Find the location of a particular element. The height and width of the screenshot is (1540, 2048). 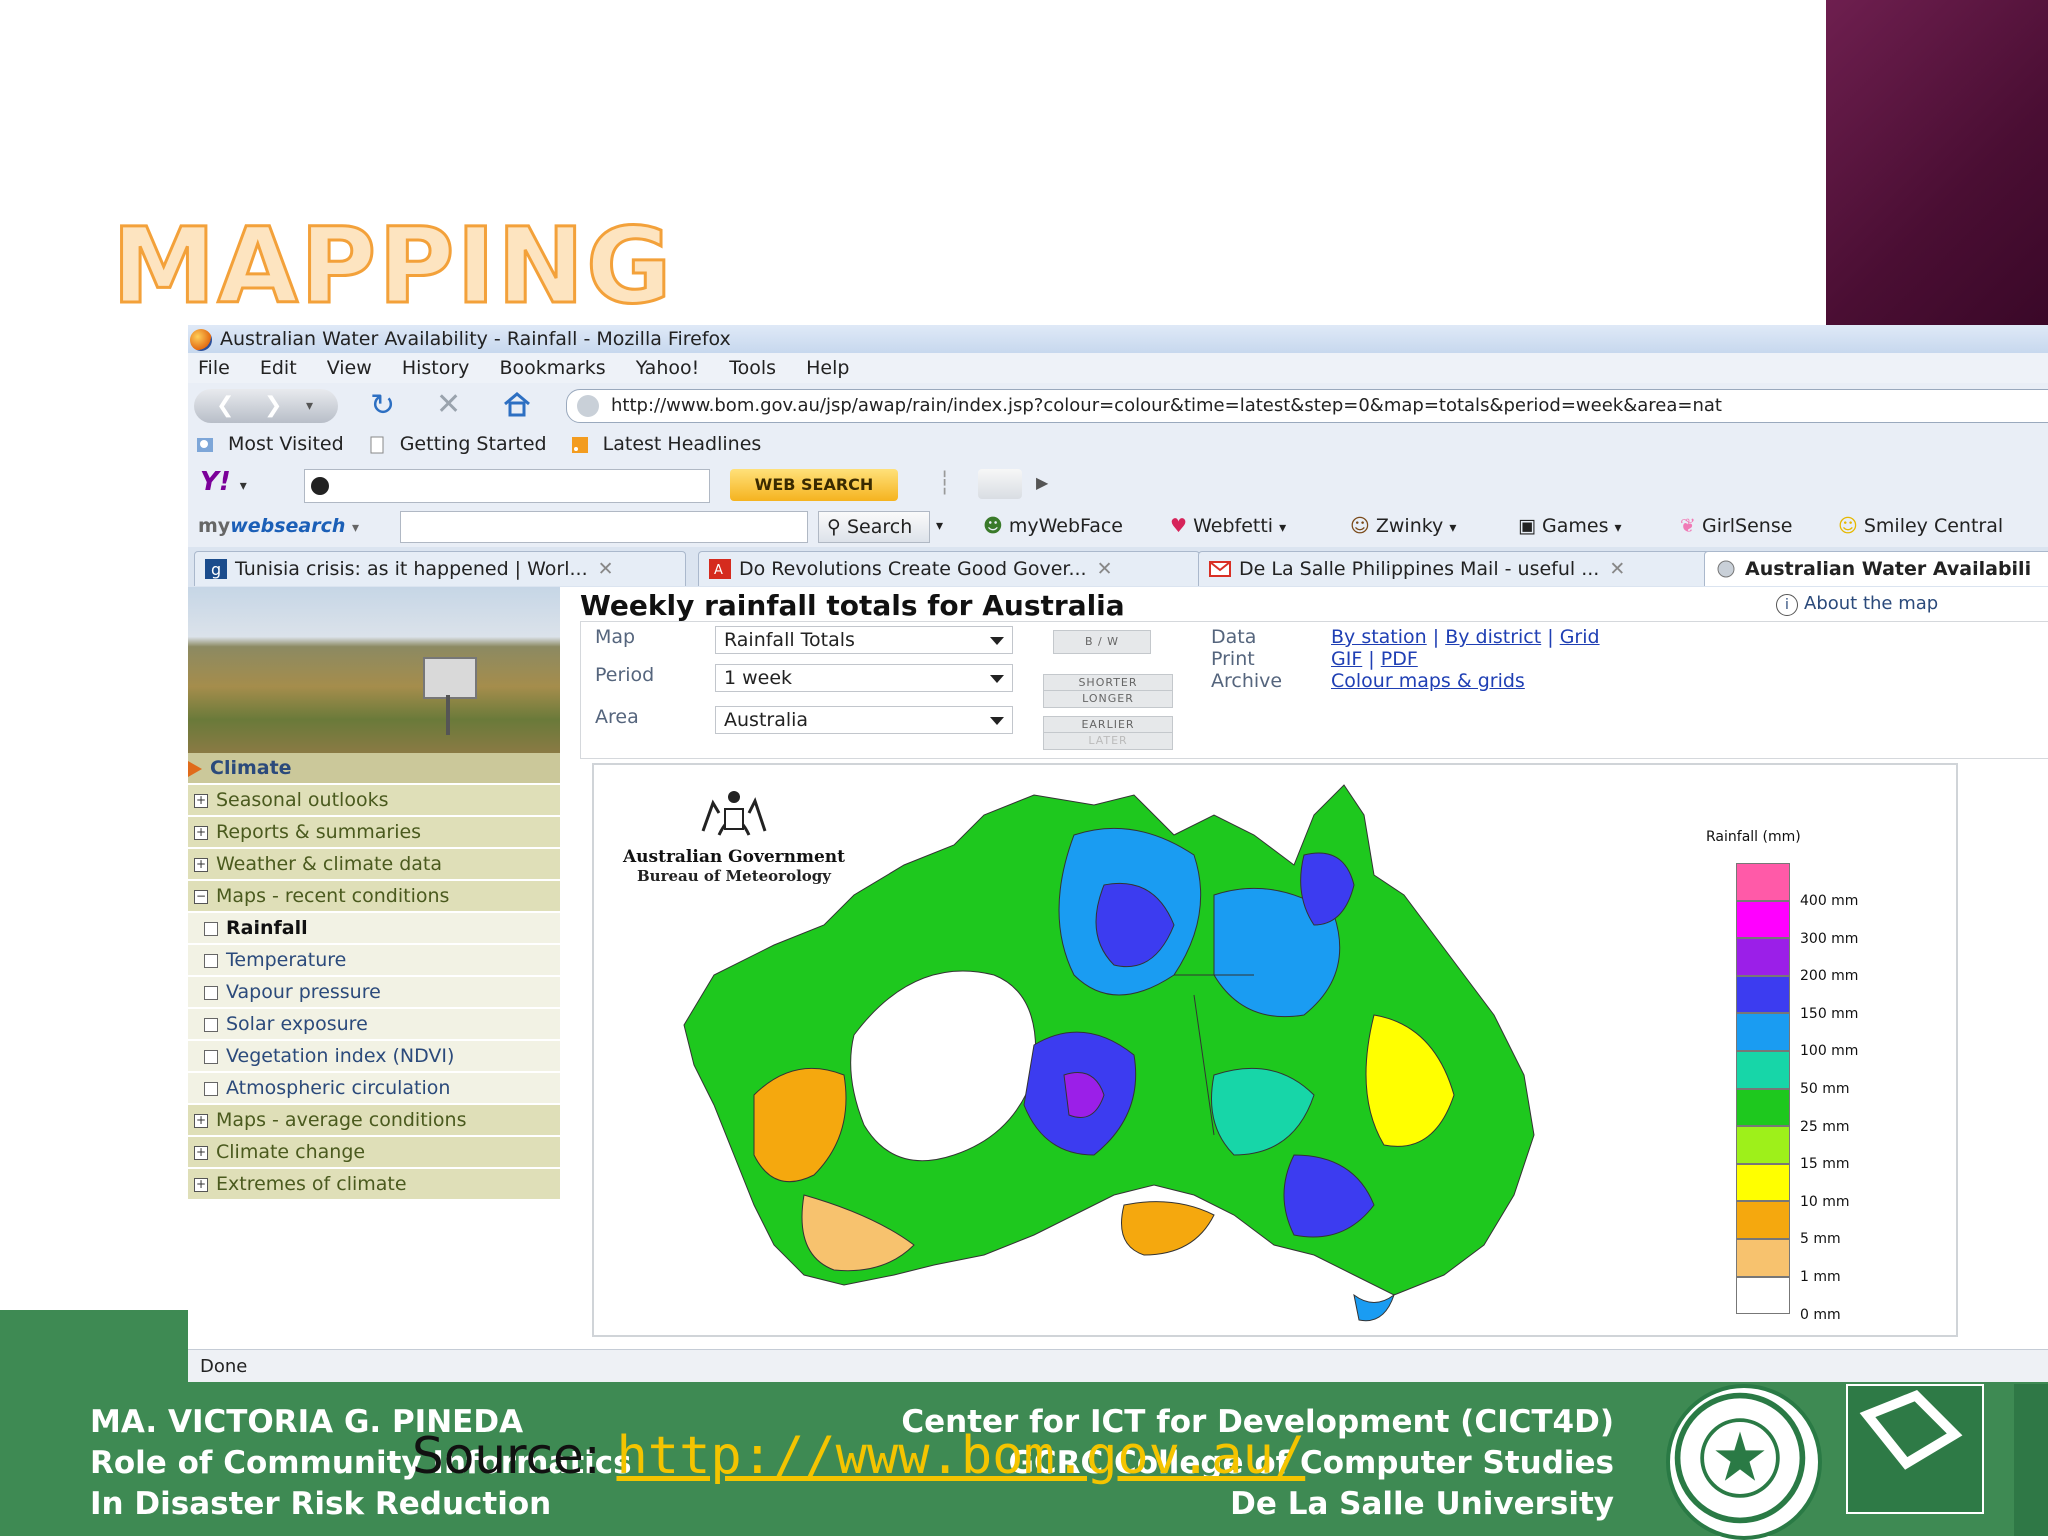

menu-help: Help is located at coordinates (827, 368).